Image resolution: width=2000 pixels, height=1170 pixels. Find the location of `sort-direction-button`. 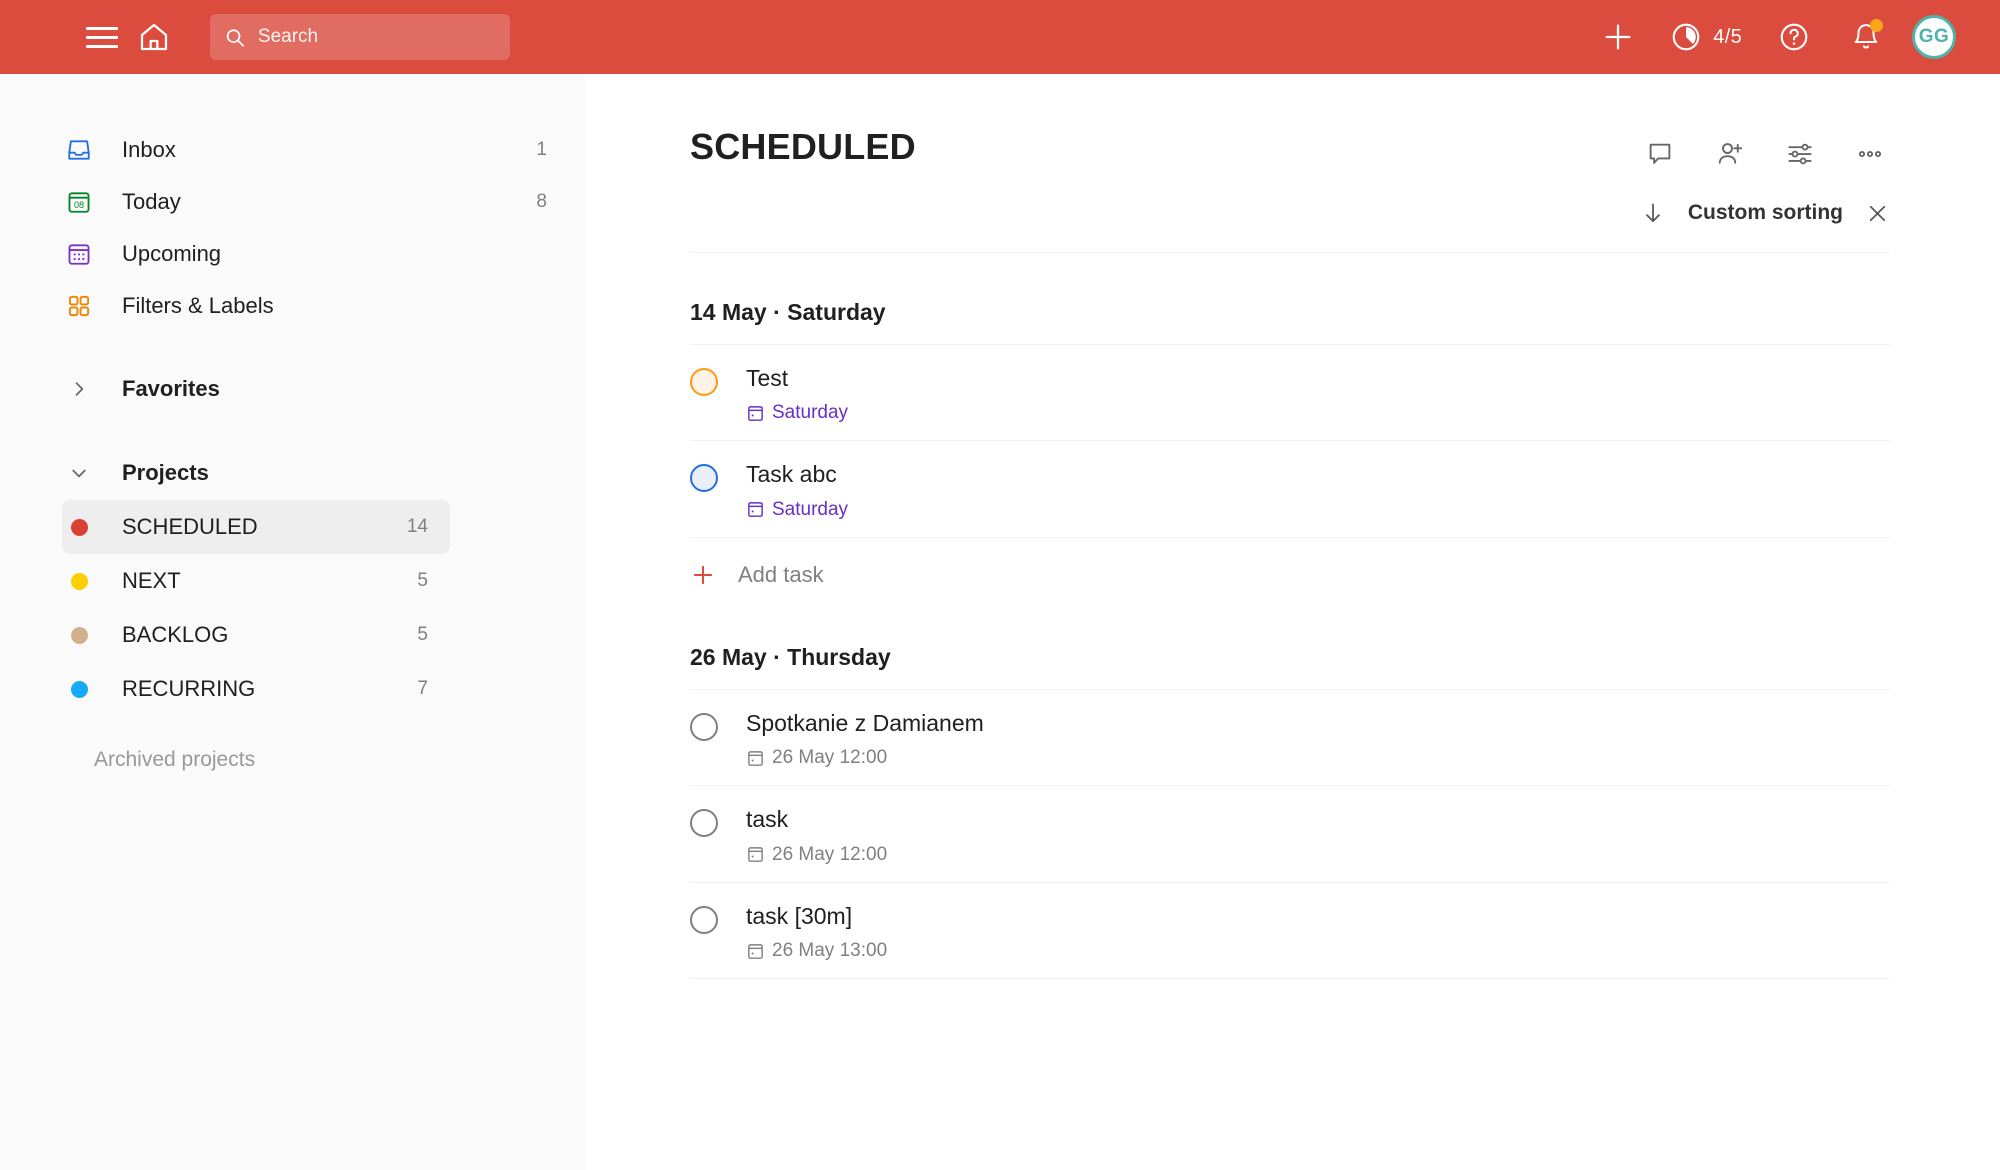

sort-direction-button is located at coordinates (1653, 213).